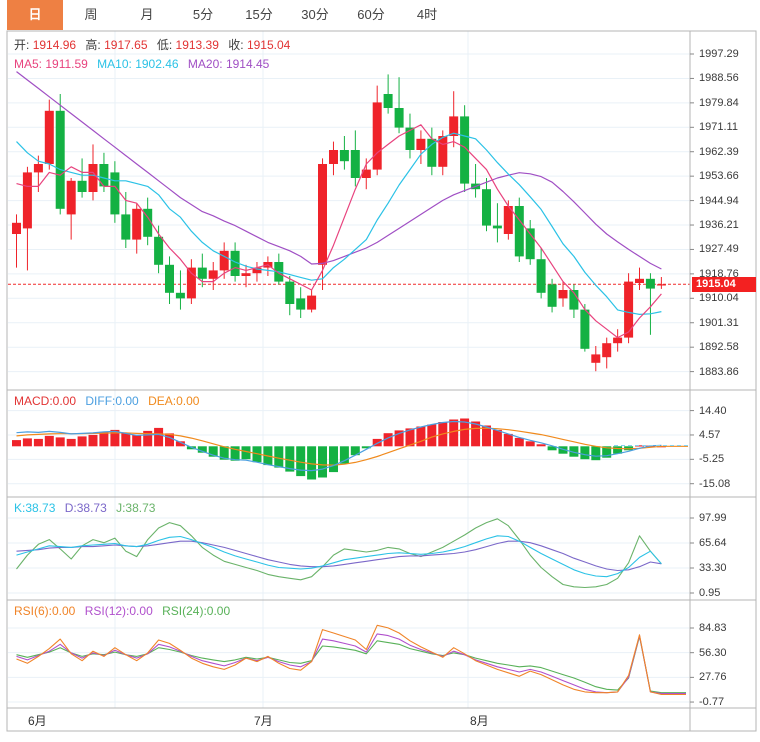 The height and width of the screenshot is (742, 760). What do you see at coordinates (93, 45) in the screenshot?
I see `high-label: 高:` at bounding box center [93, 45].